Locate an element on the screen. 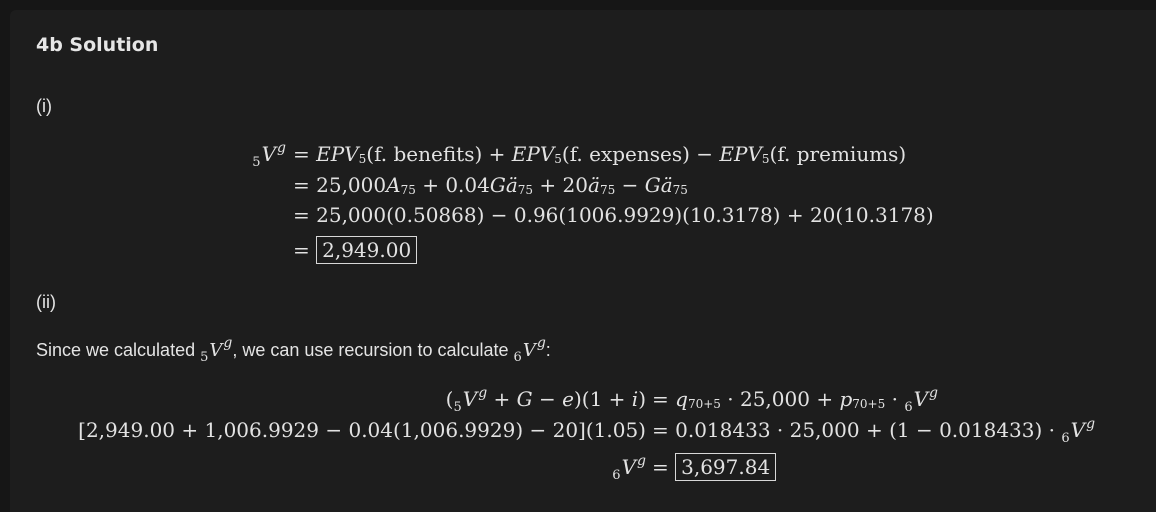 This screenshot has height=512, width=1156. part-ii-label: (ii) is located at coordinates (46, 302).